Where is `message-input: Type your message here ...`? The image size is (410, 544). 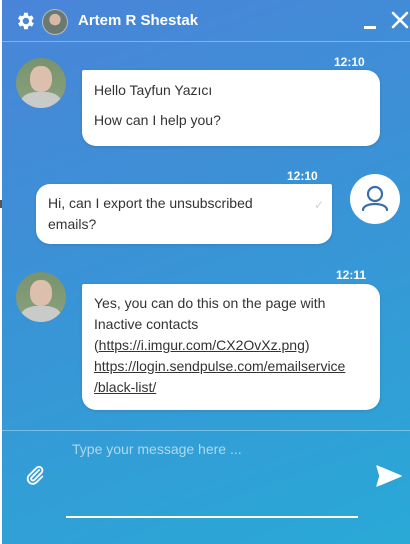
message-input: Type your message here ... is located at coordinates (157, 449).